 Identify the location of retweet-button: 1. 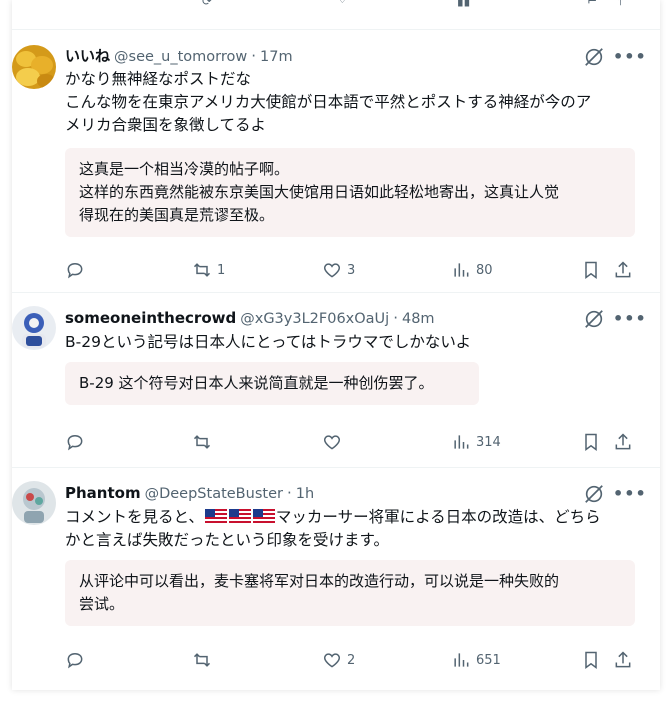
(208, 270).